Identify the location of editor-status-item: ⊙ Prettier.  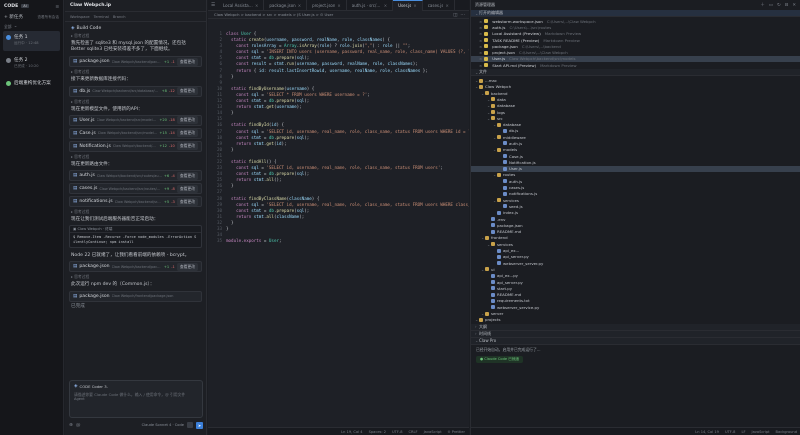
(456, 432).